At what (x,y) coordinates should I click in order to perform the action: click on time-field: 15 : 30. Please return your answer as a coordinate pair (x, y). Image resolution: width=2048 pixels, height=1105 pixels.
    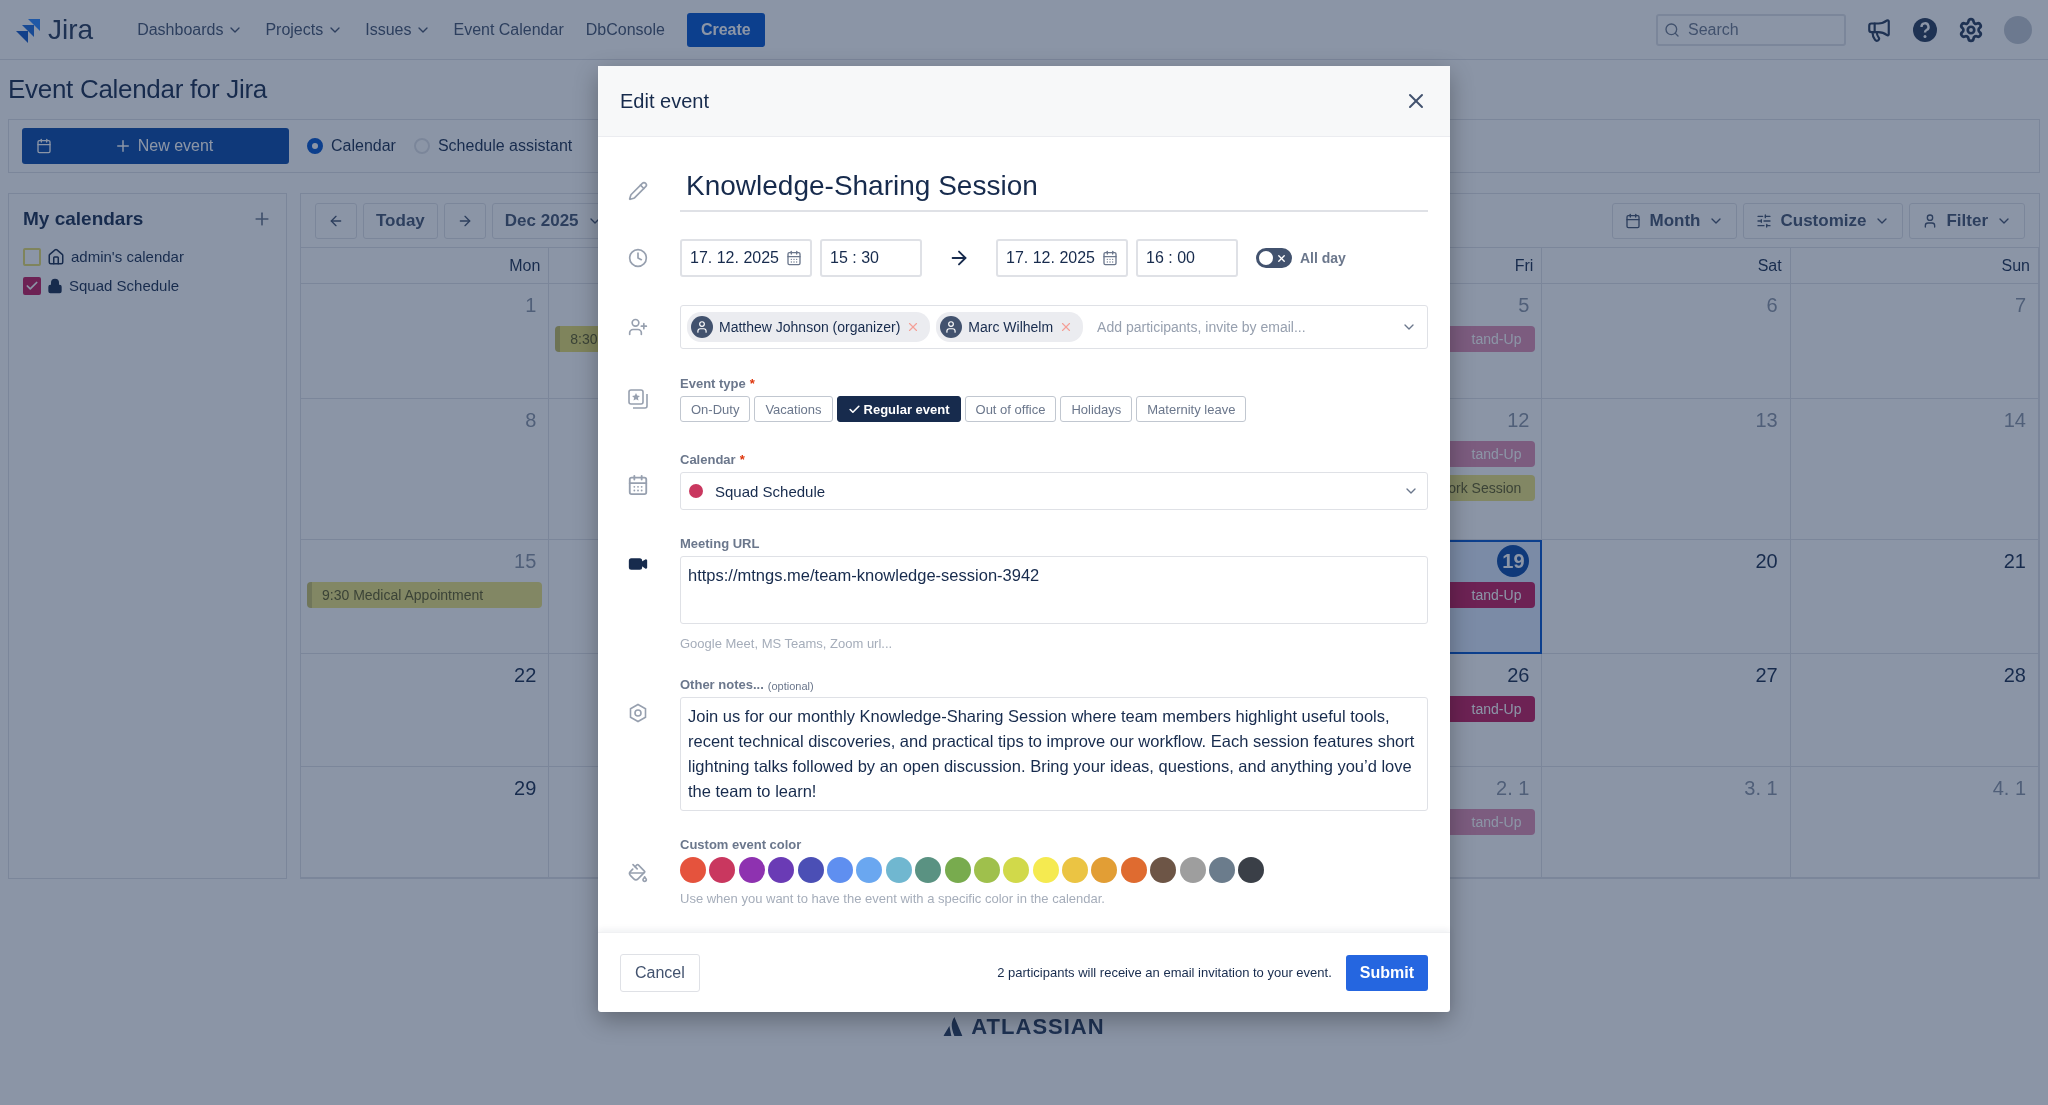
    Looking at the image, I should click on (871, 258).